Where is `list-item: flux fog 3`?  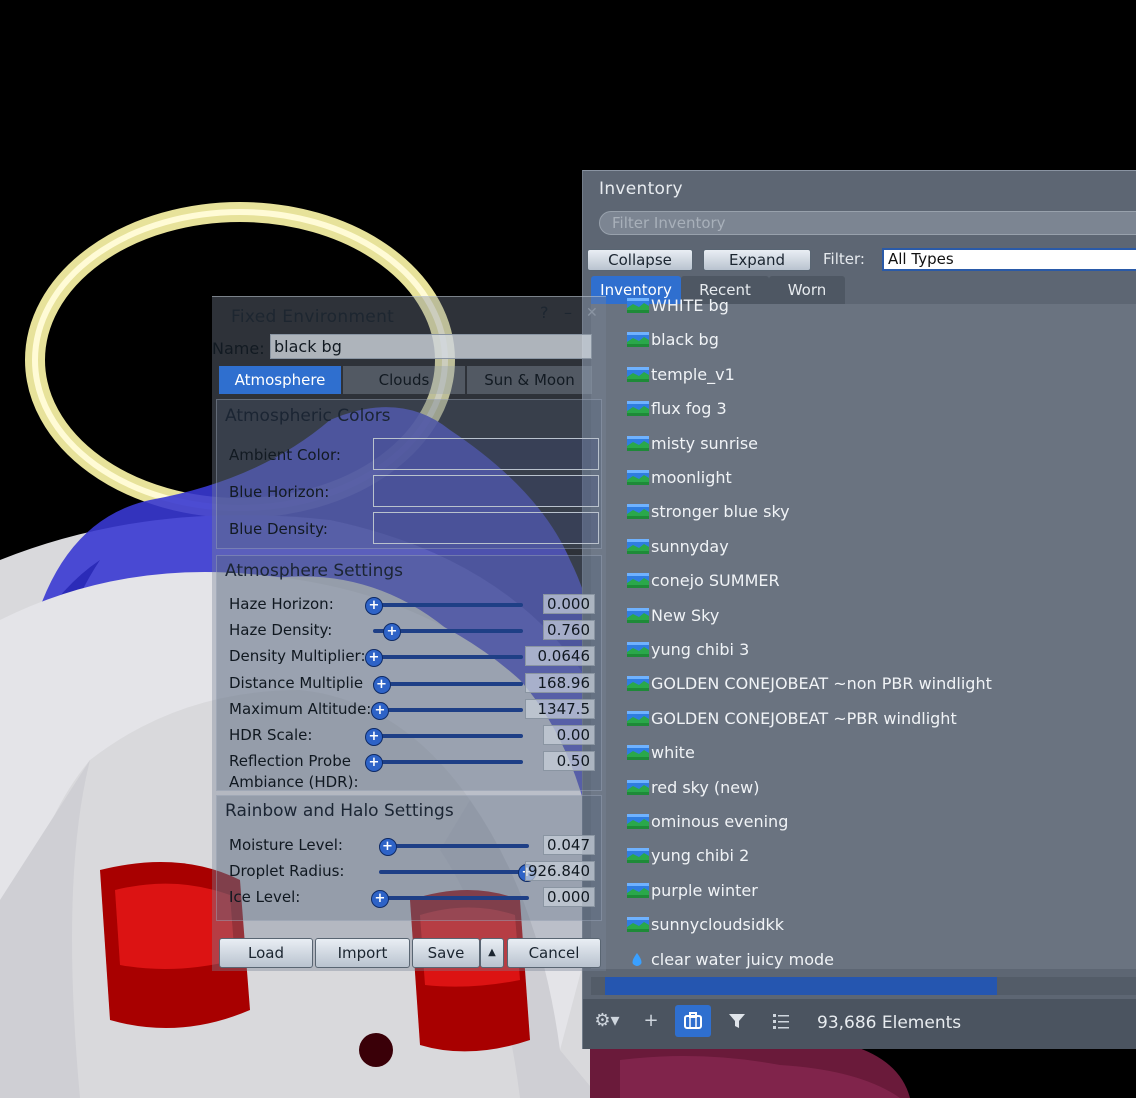 list-item: flux fog 3 is located at coordinates (863, 415).